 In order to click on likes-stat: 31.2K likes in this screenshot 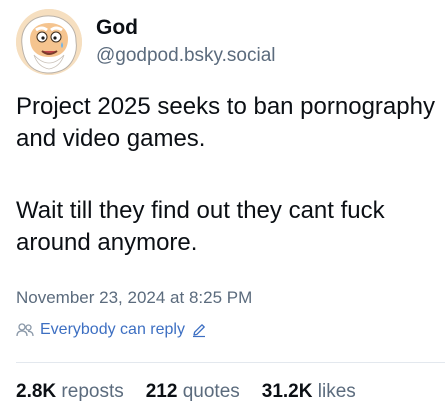, I will do `click(309, 392)`.